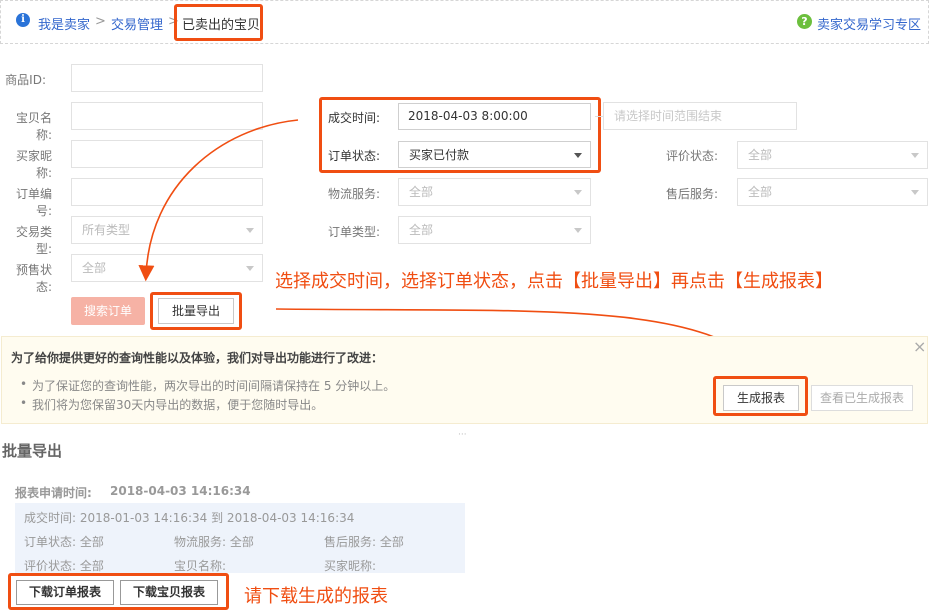 This screenshot has width=929, height=612. Describe the element at coordinates (214, 542) in the screenshot. I see `criteria-logistics: 物流服务: 全部` at that location.